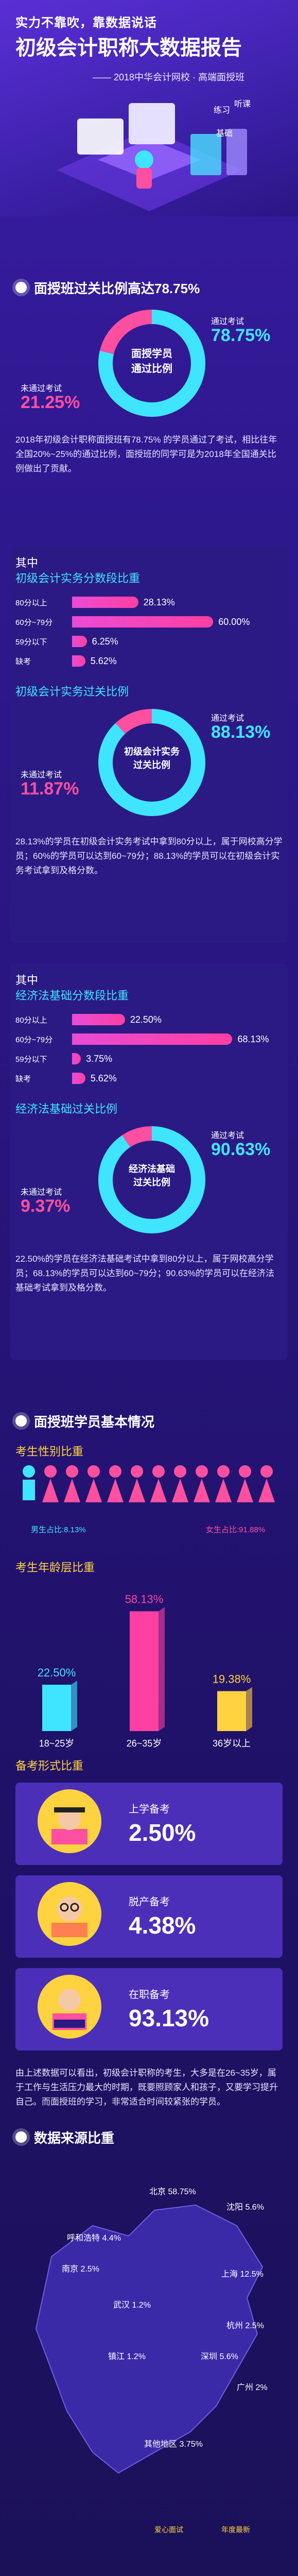  Describe the element at coordinates (241, 1149) in the screenshot. I see `pass-value: 90.63%` at that location.